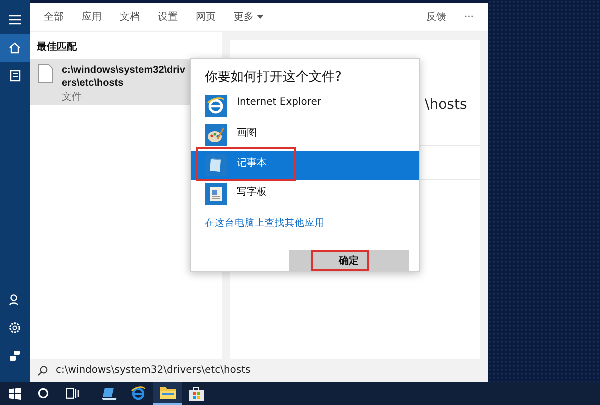 This screenshot has width=600, height=405. I want to click on notepad-icon, so click(216, 165).